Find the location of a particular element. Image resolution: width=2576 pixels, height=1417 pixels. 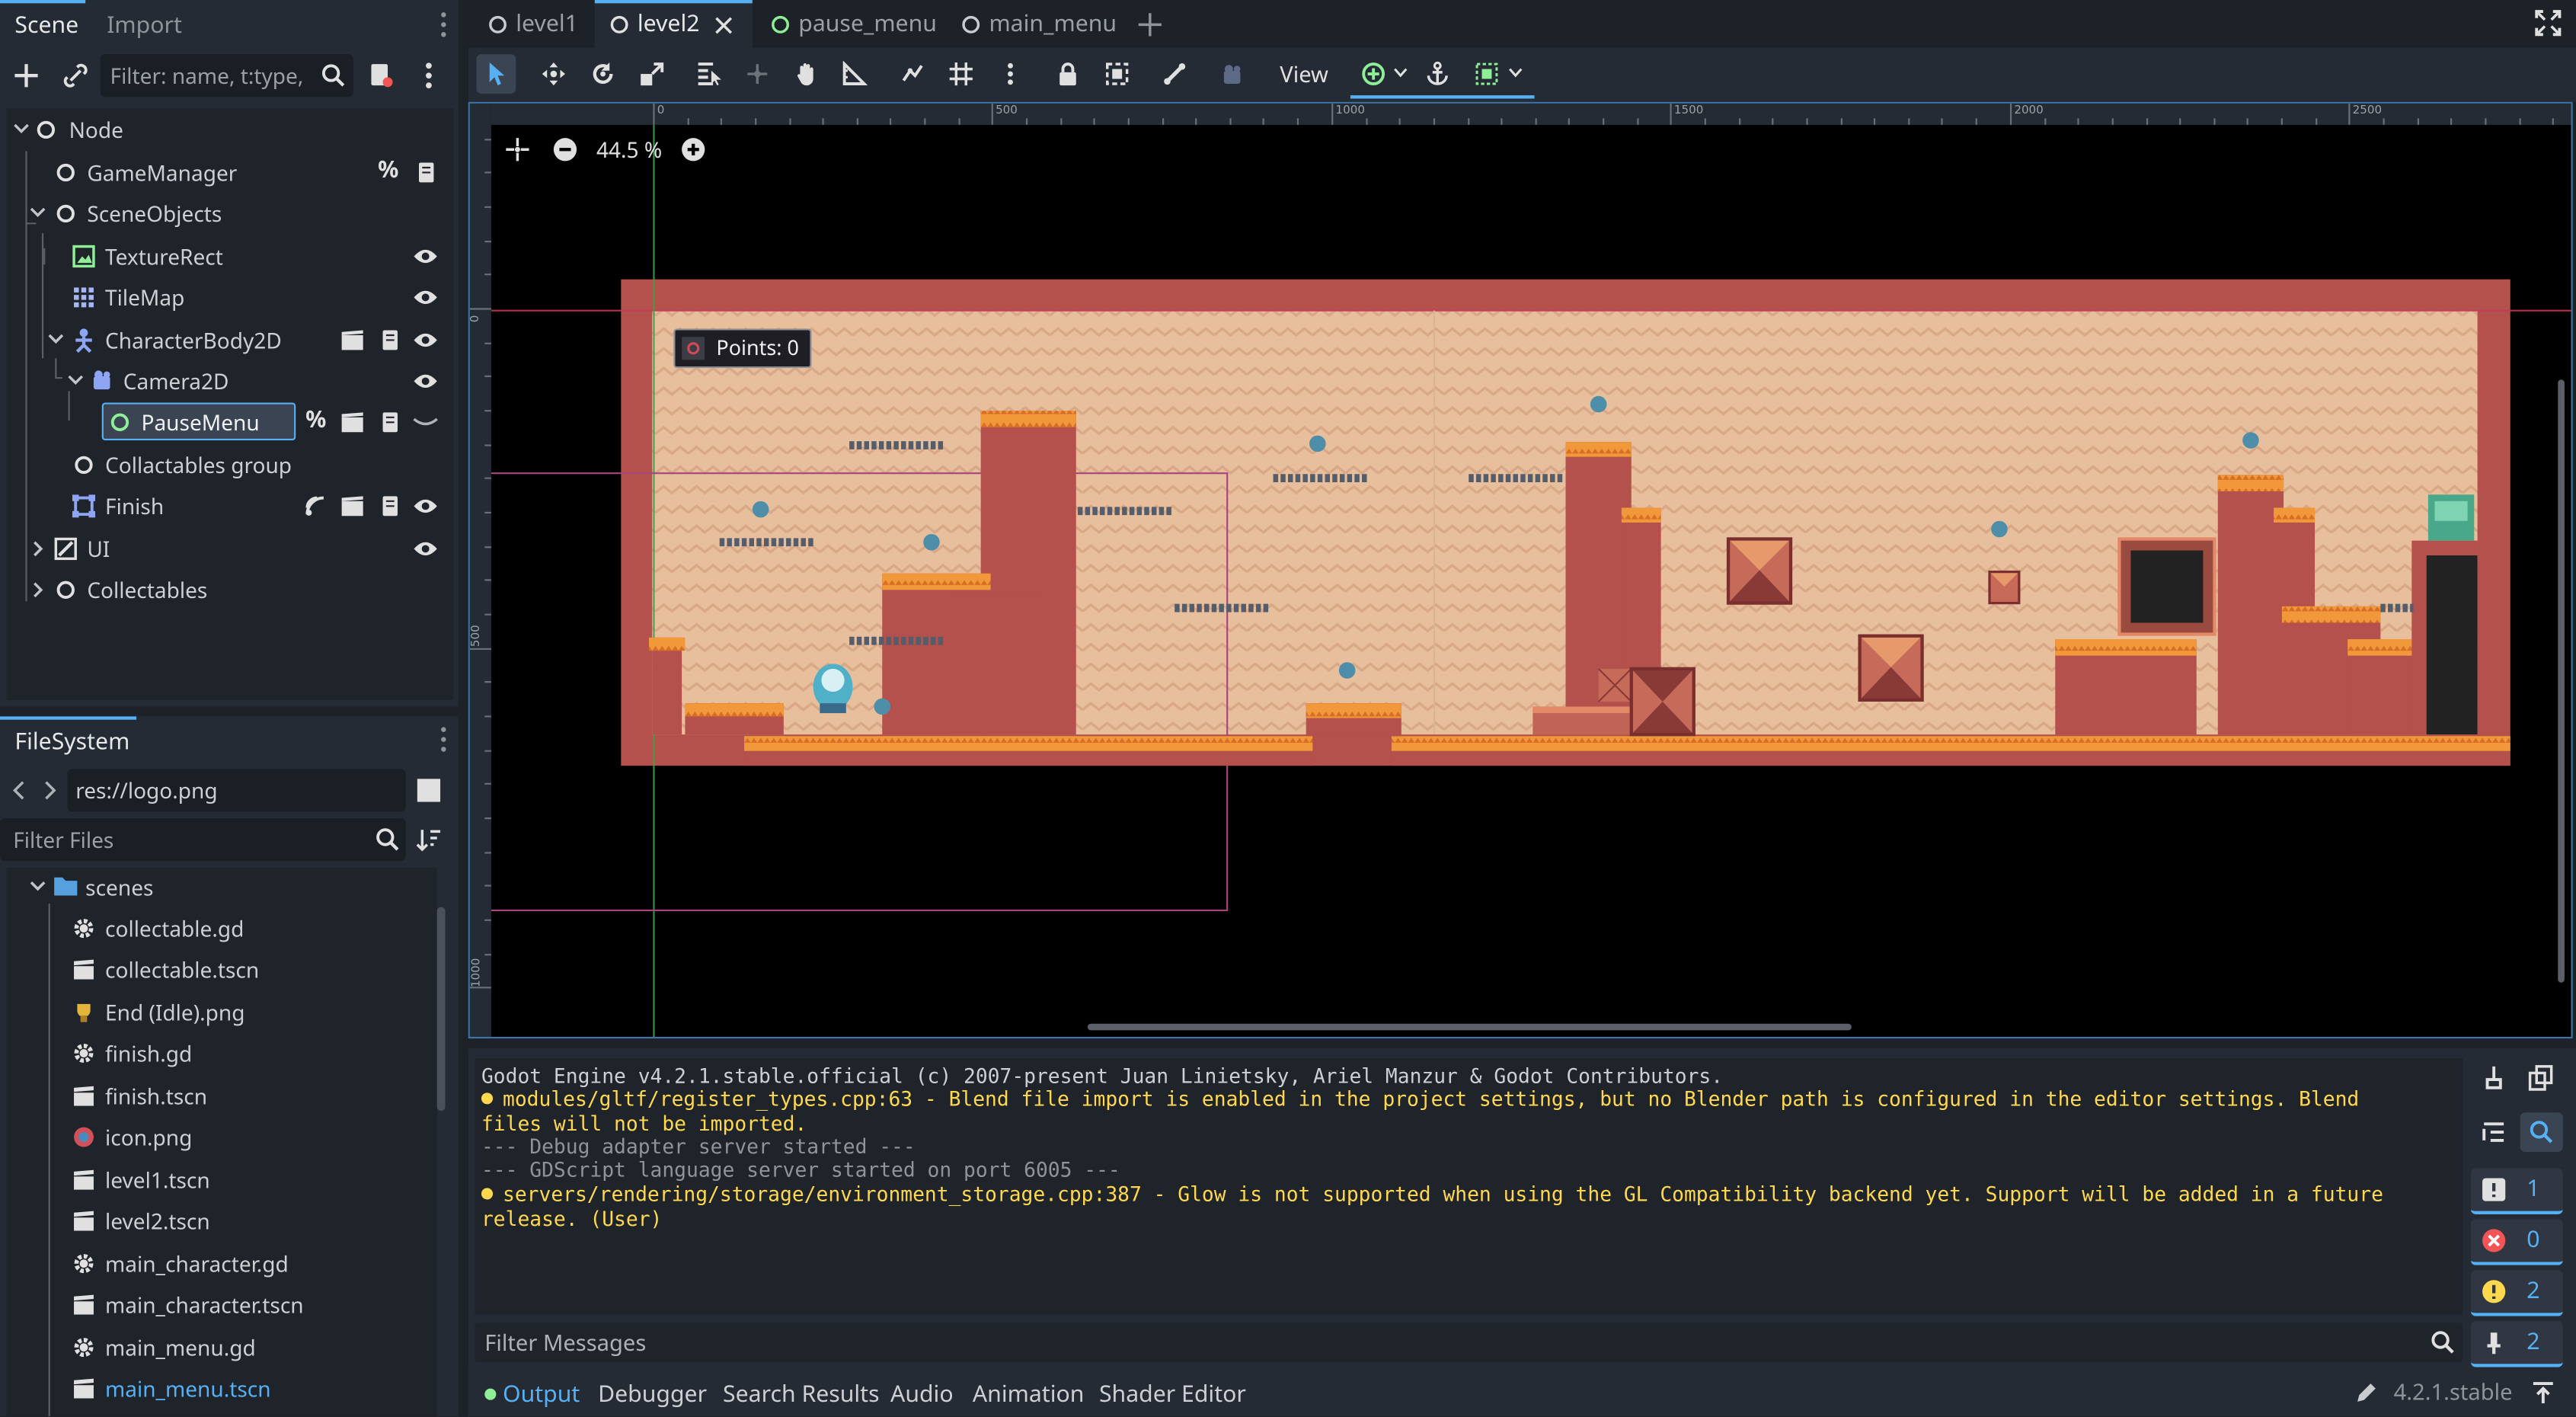

rotate-mode-button is located at coordinates (603, 74).